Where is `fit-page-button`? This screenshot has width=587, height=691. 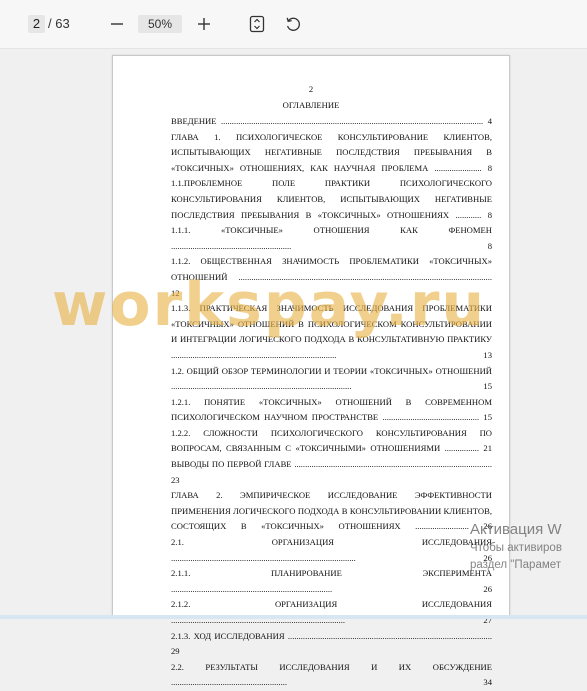 fit-page-button is located at coordinates (257, 24).